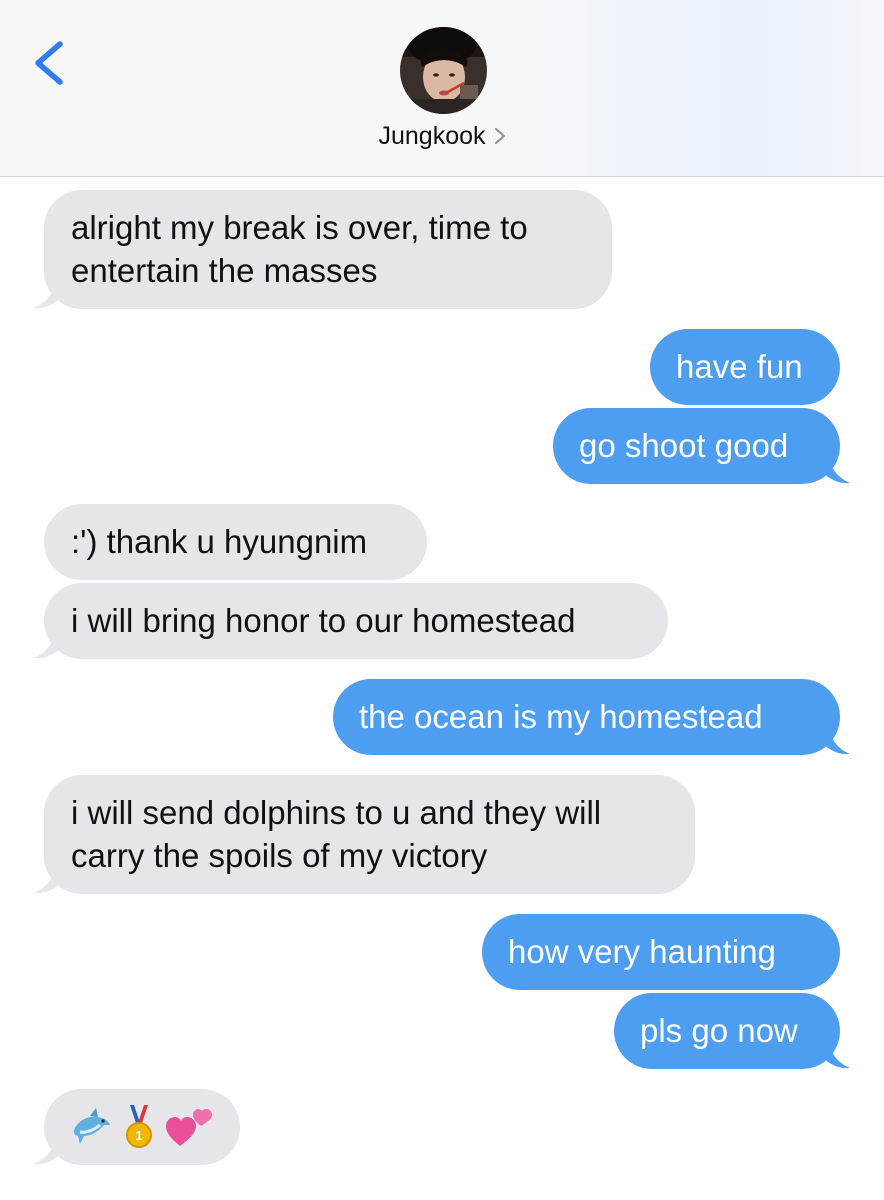  I want to click on message-text: go shoot good, so click(684, 445).